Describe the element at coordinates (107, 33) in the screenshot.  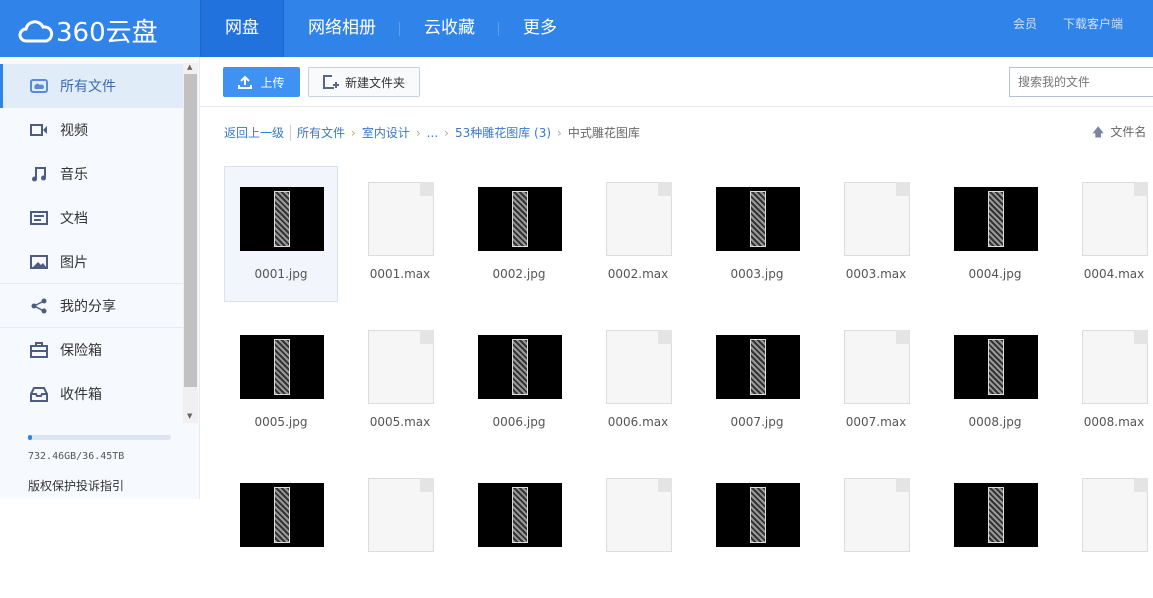
I see `logo-text: 360云盘` at that location.